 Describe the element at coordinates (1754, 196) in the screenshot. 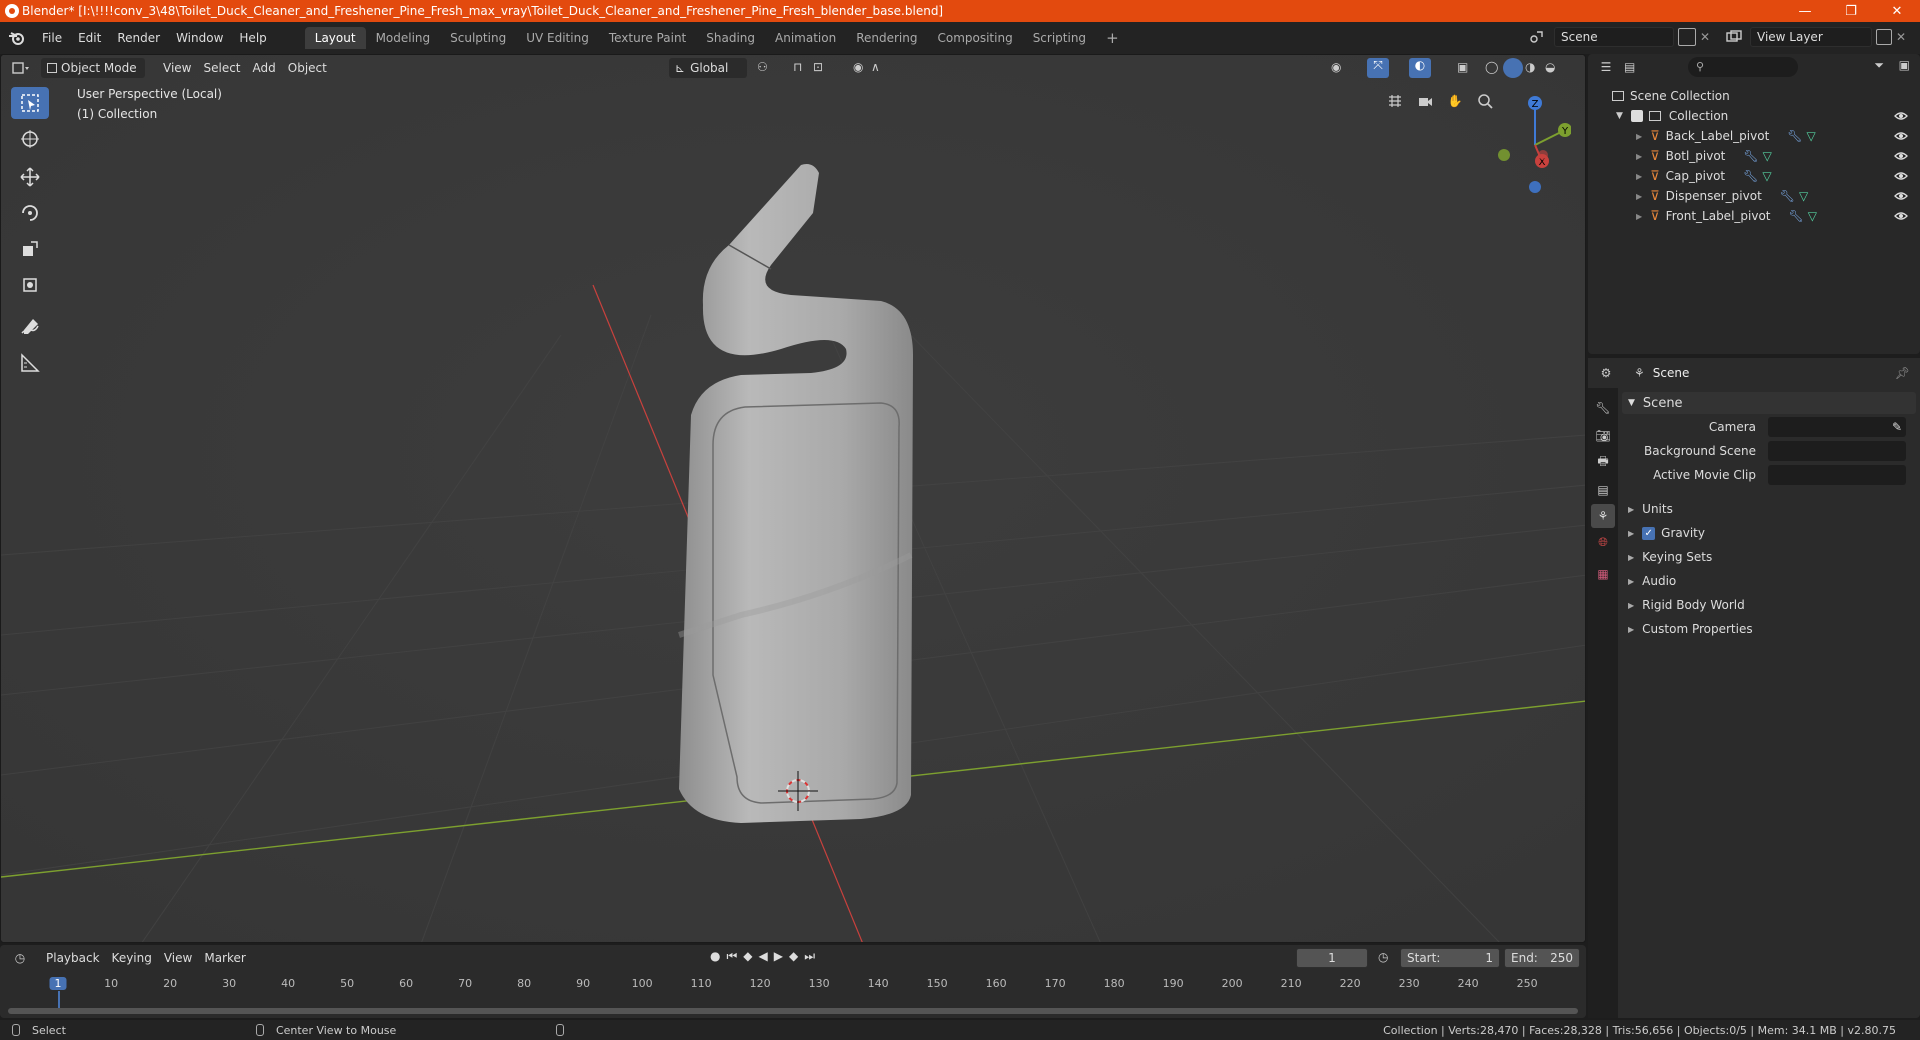

I see `outliner-item-dispenser: ▶ ⊽ Dispenser_pivot 🔧︎ ▽` at that location.